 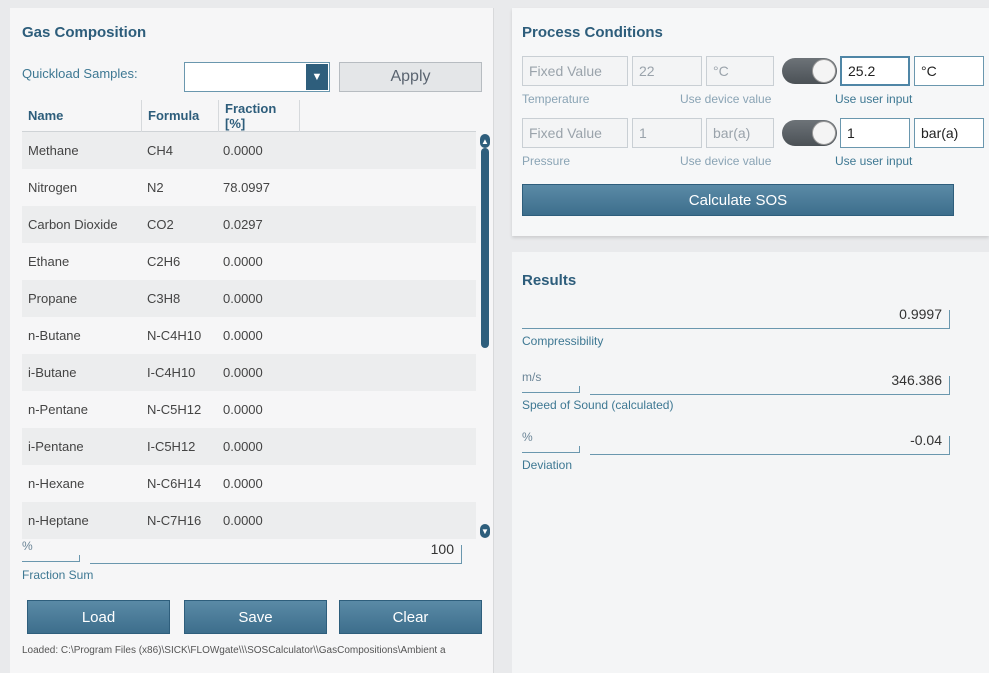 What do you see at coordinates (736, 443) in the screenshot?
I see `deviation-readout: % -0.04` at bounding box center [736, 443].